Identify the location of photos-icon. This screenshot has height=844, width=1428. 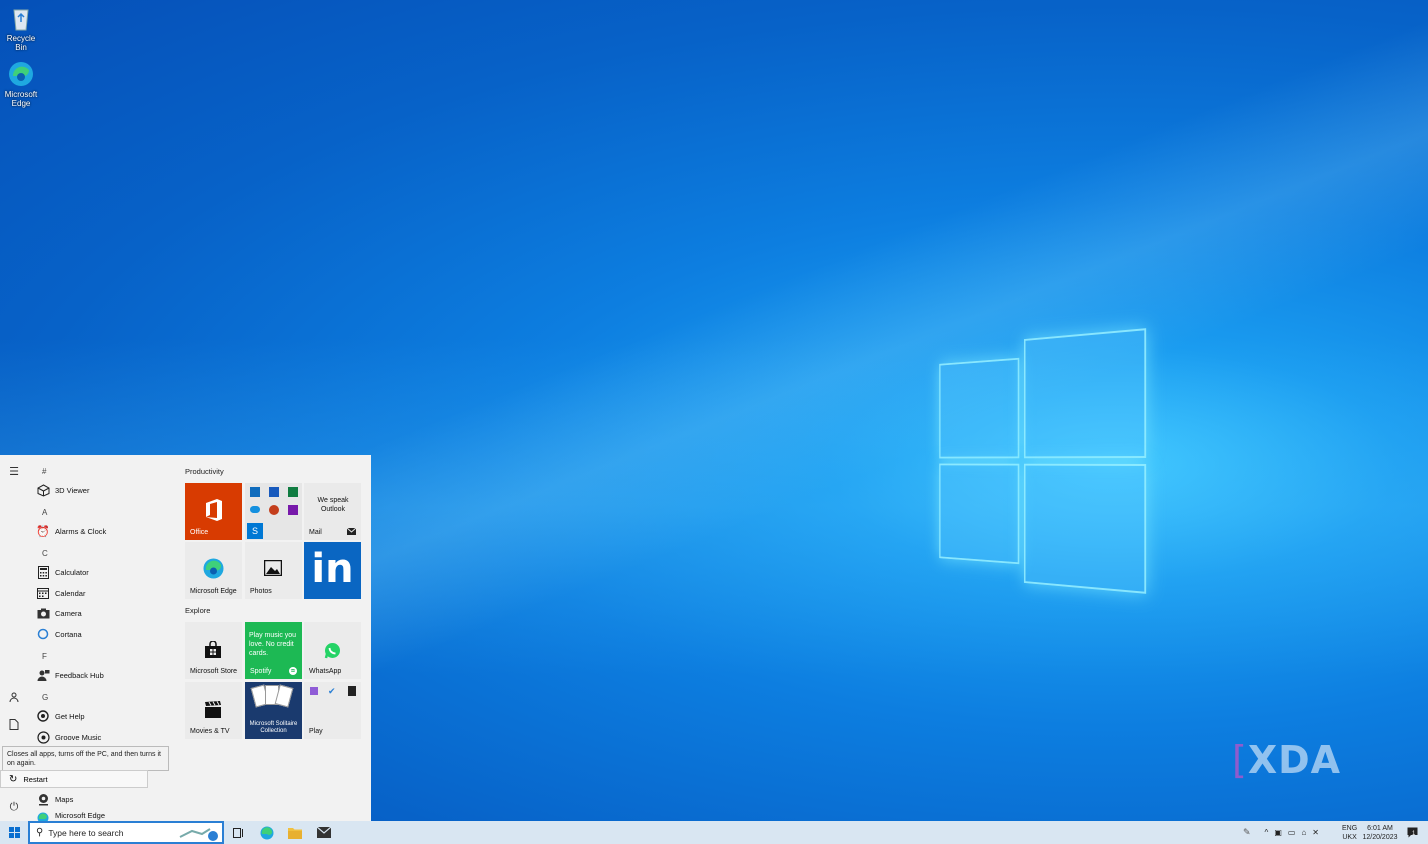
(273, 568).